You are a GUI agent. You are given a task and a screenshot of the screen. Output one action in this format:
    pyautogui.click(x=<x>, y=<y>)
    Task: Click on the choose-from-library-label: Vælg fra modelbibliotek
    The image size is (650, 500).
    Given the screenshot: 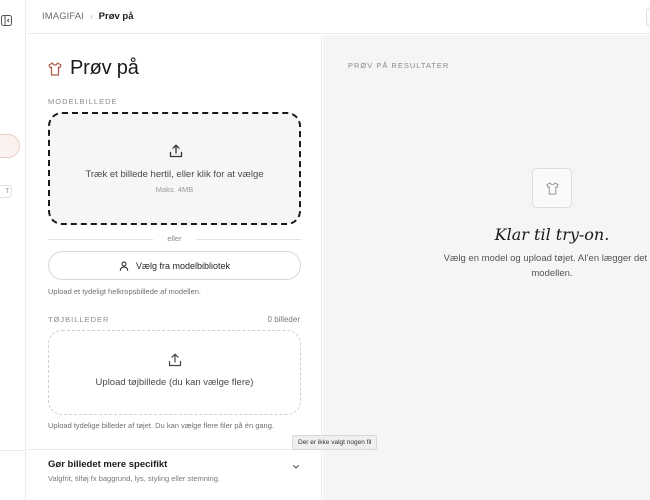 What is the action you would take?
    pyautogui.click(x=183, y=265)
    